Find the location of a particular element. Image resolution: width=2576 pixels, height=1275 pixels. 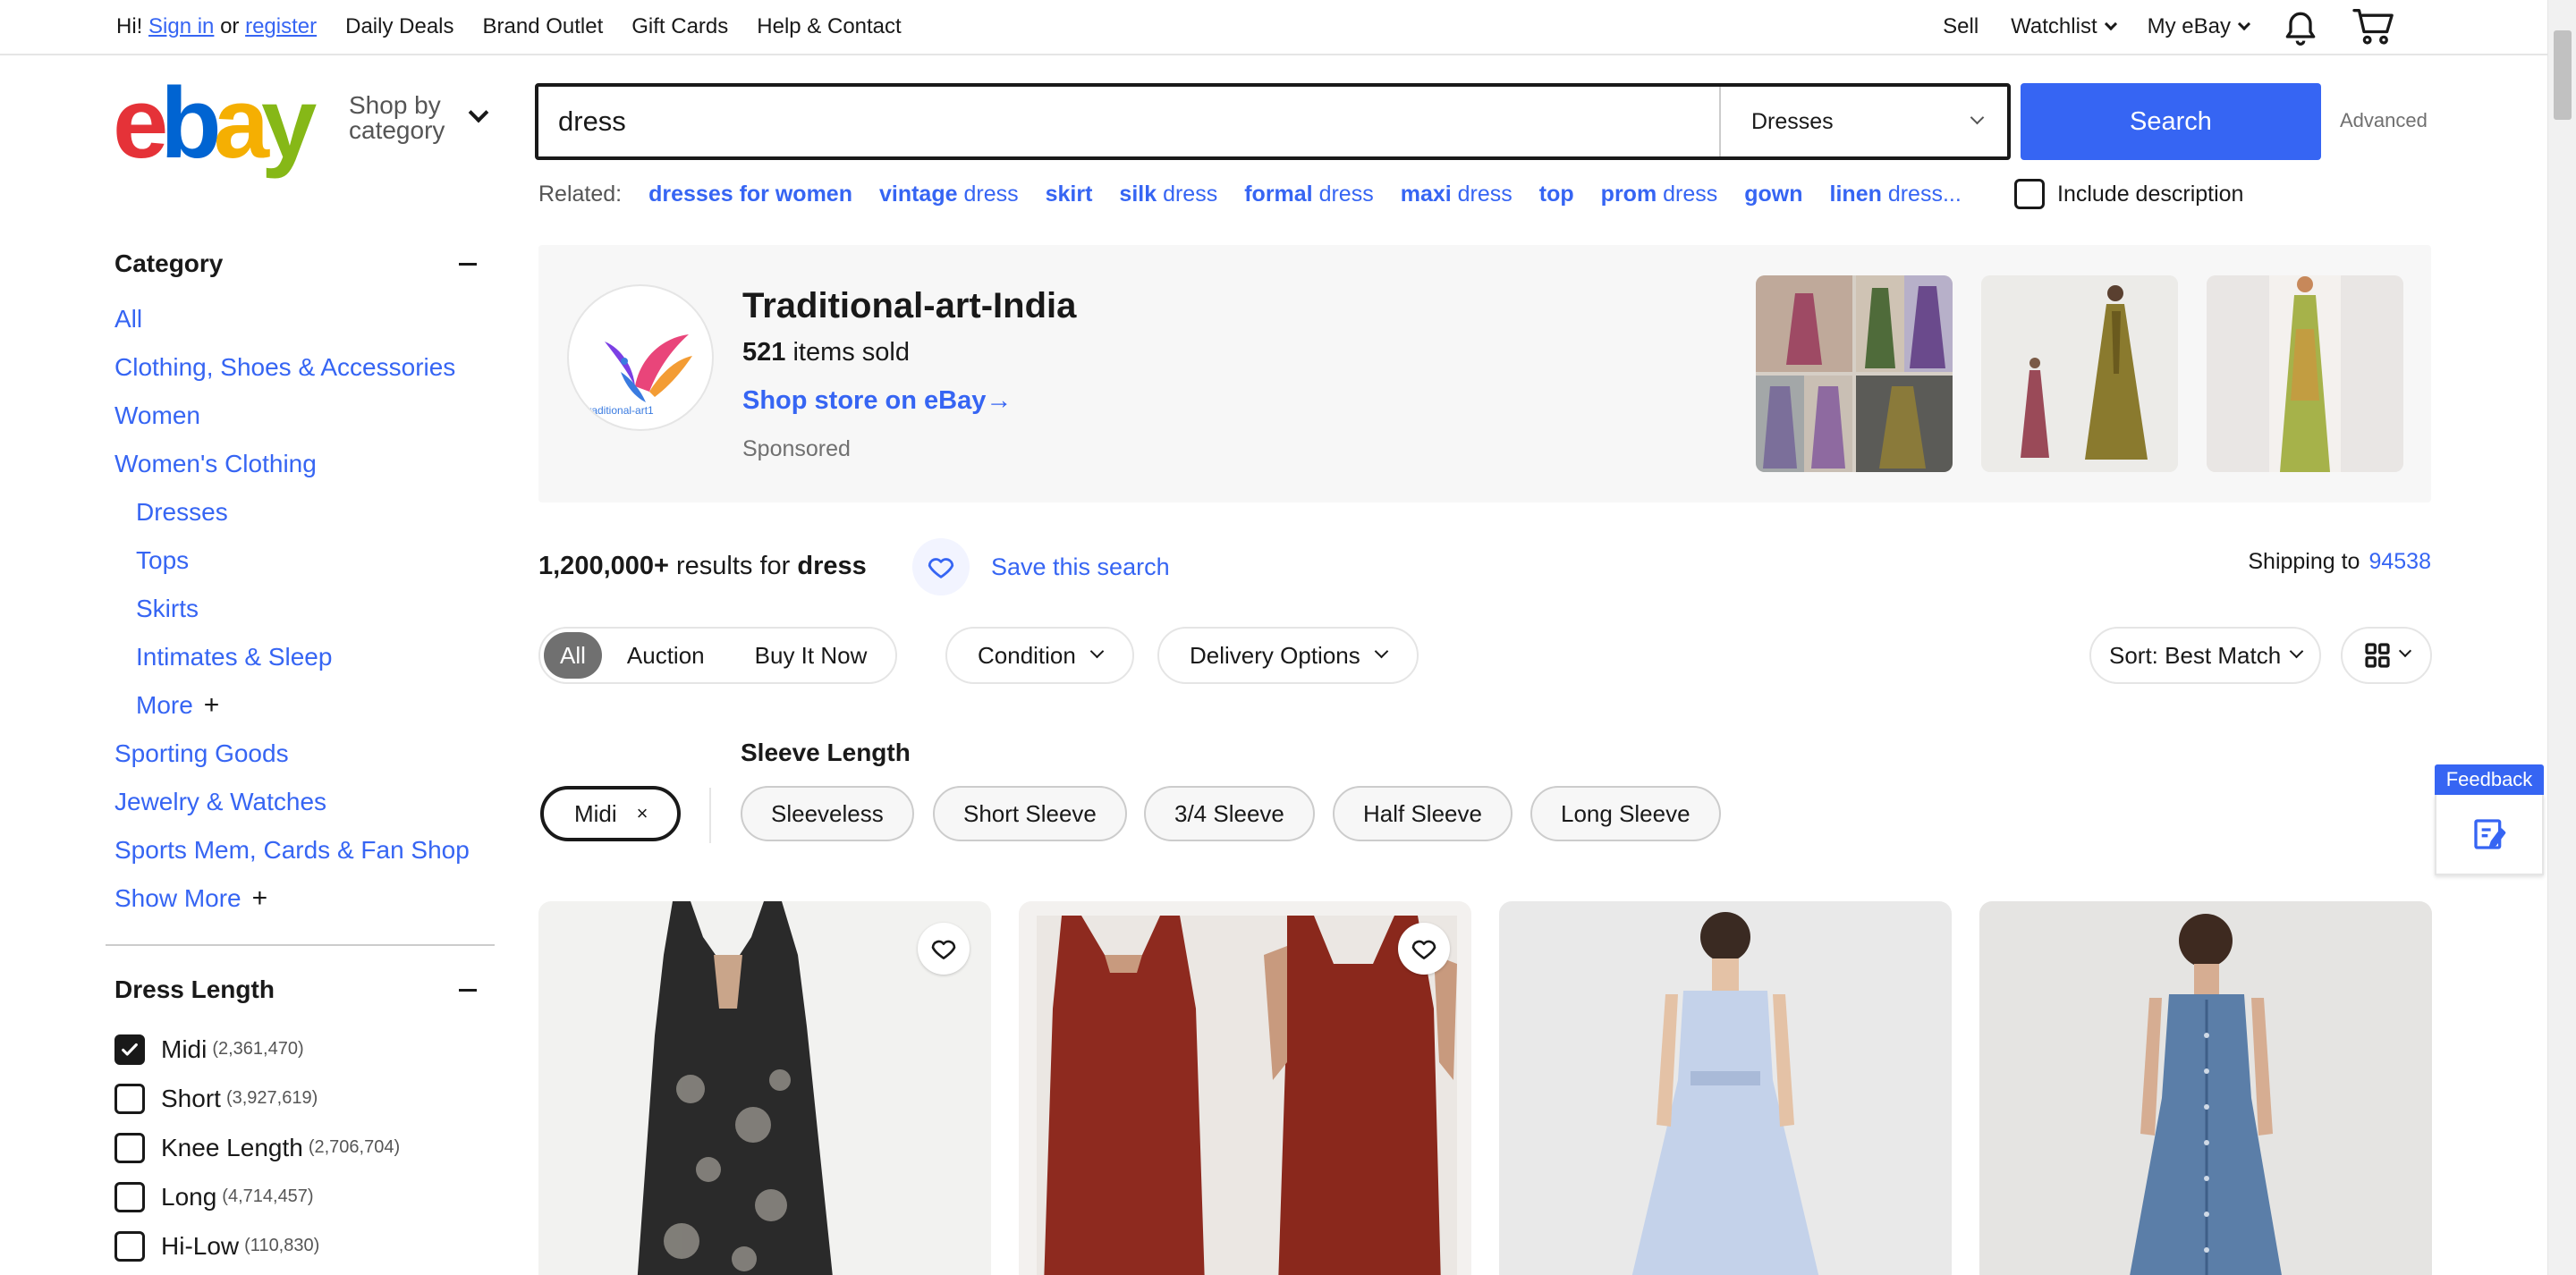

related-link: vintage dress is located at coordinates (949, 194).